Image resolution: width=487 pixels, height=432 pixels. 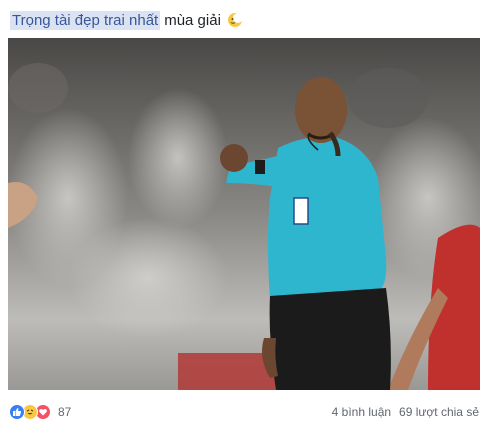 What do you see at coordinates (192, 20) in the screenshot?
I see `caption-rest: mùa giải` at bounding box center [192, 20].